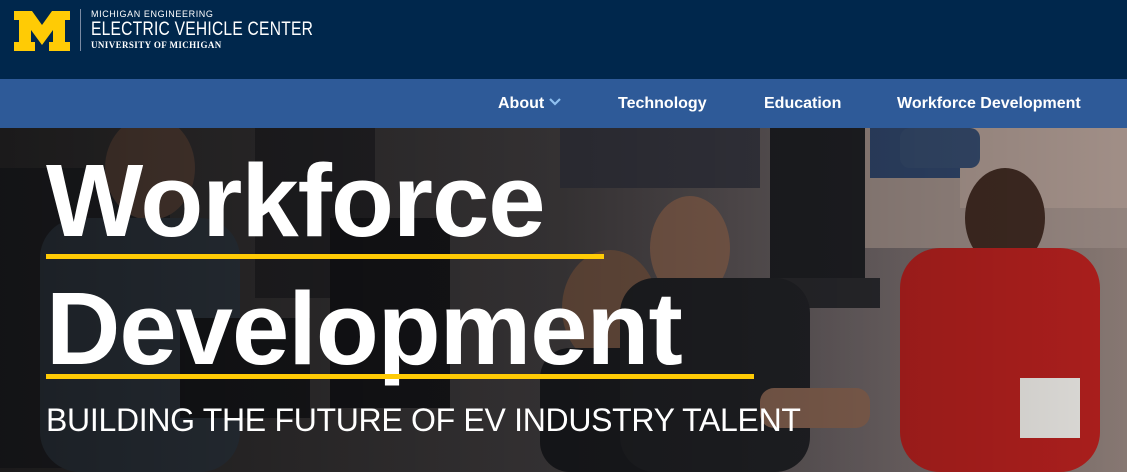 Image resolution: width=1127 pixels, height=472 pixels. What do you see at coordinates (555, 102) in the screenshot?
I see `chevron-down-icon` at bounding box center [555, 102].